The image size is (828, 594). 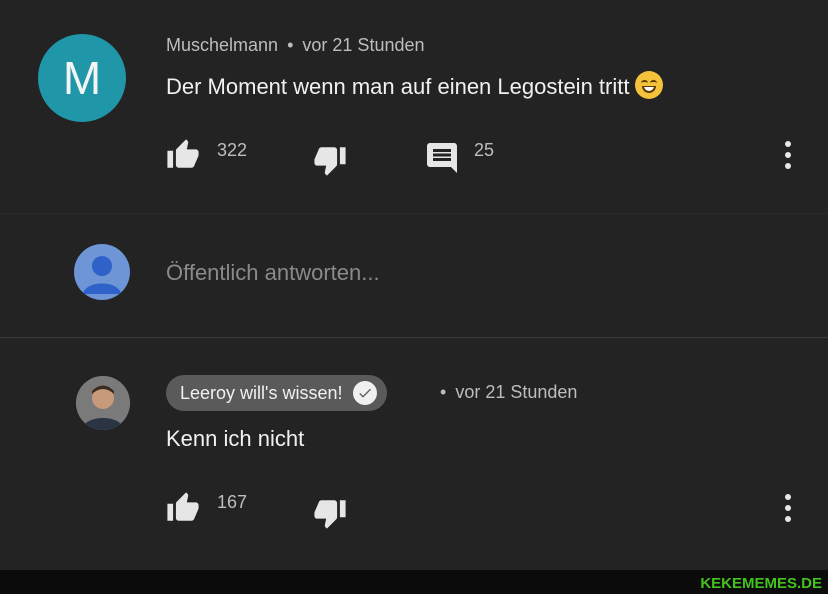 What do you see at coordinates (516, 392) in the screenshot?
I see `reply-time: vor 21 Stunden` at bounding box center [516, 392].